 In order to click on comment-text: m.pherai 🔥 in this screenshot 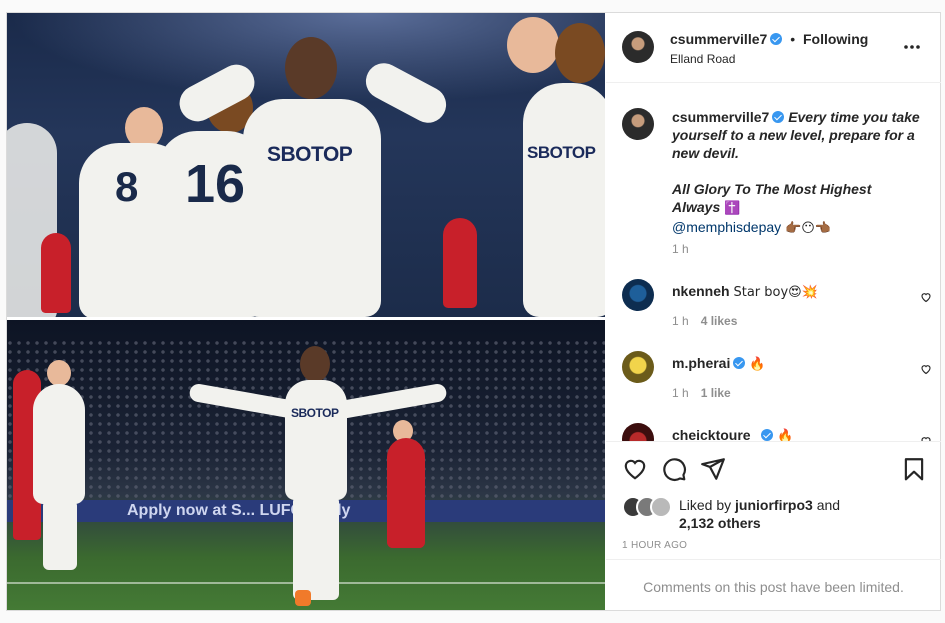, I will do `click(797, 364)`.